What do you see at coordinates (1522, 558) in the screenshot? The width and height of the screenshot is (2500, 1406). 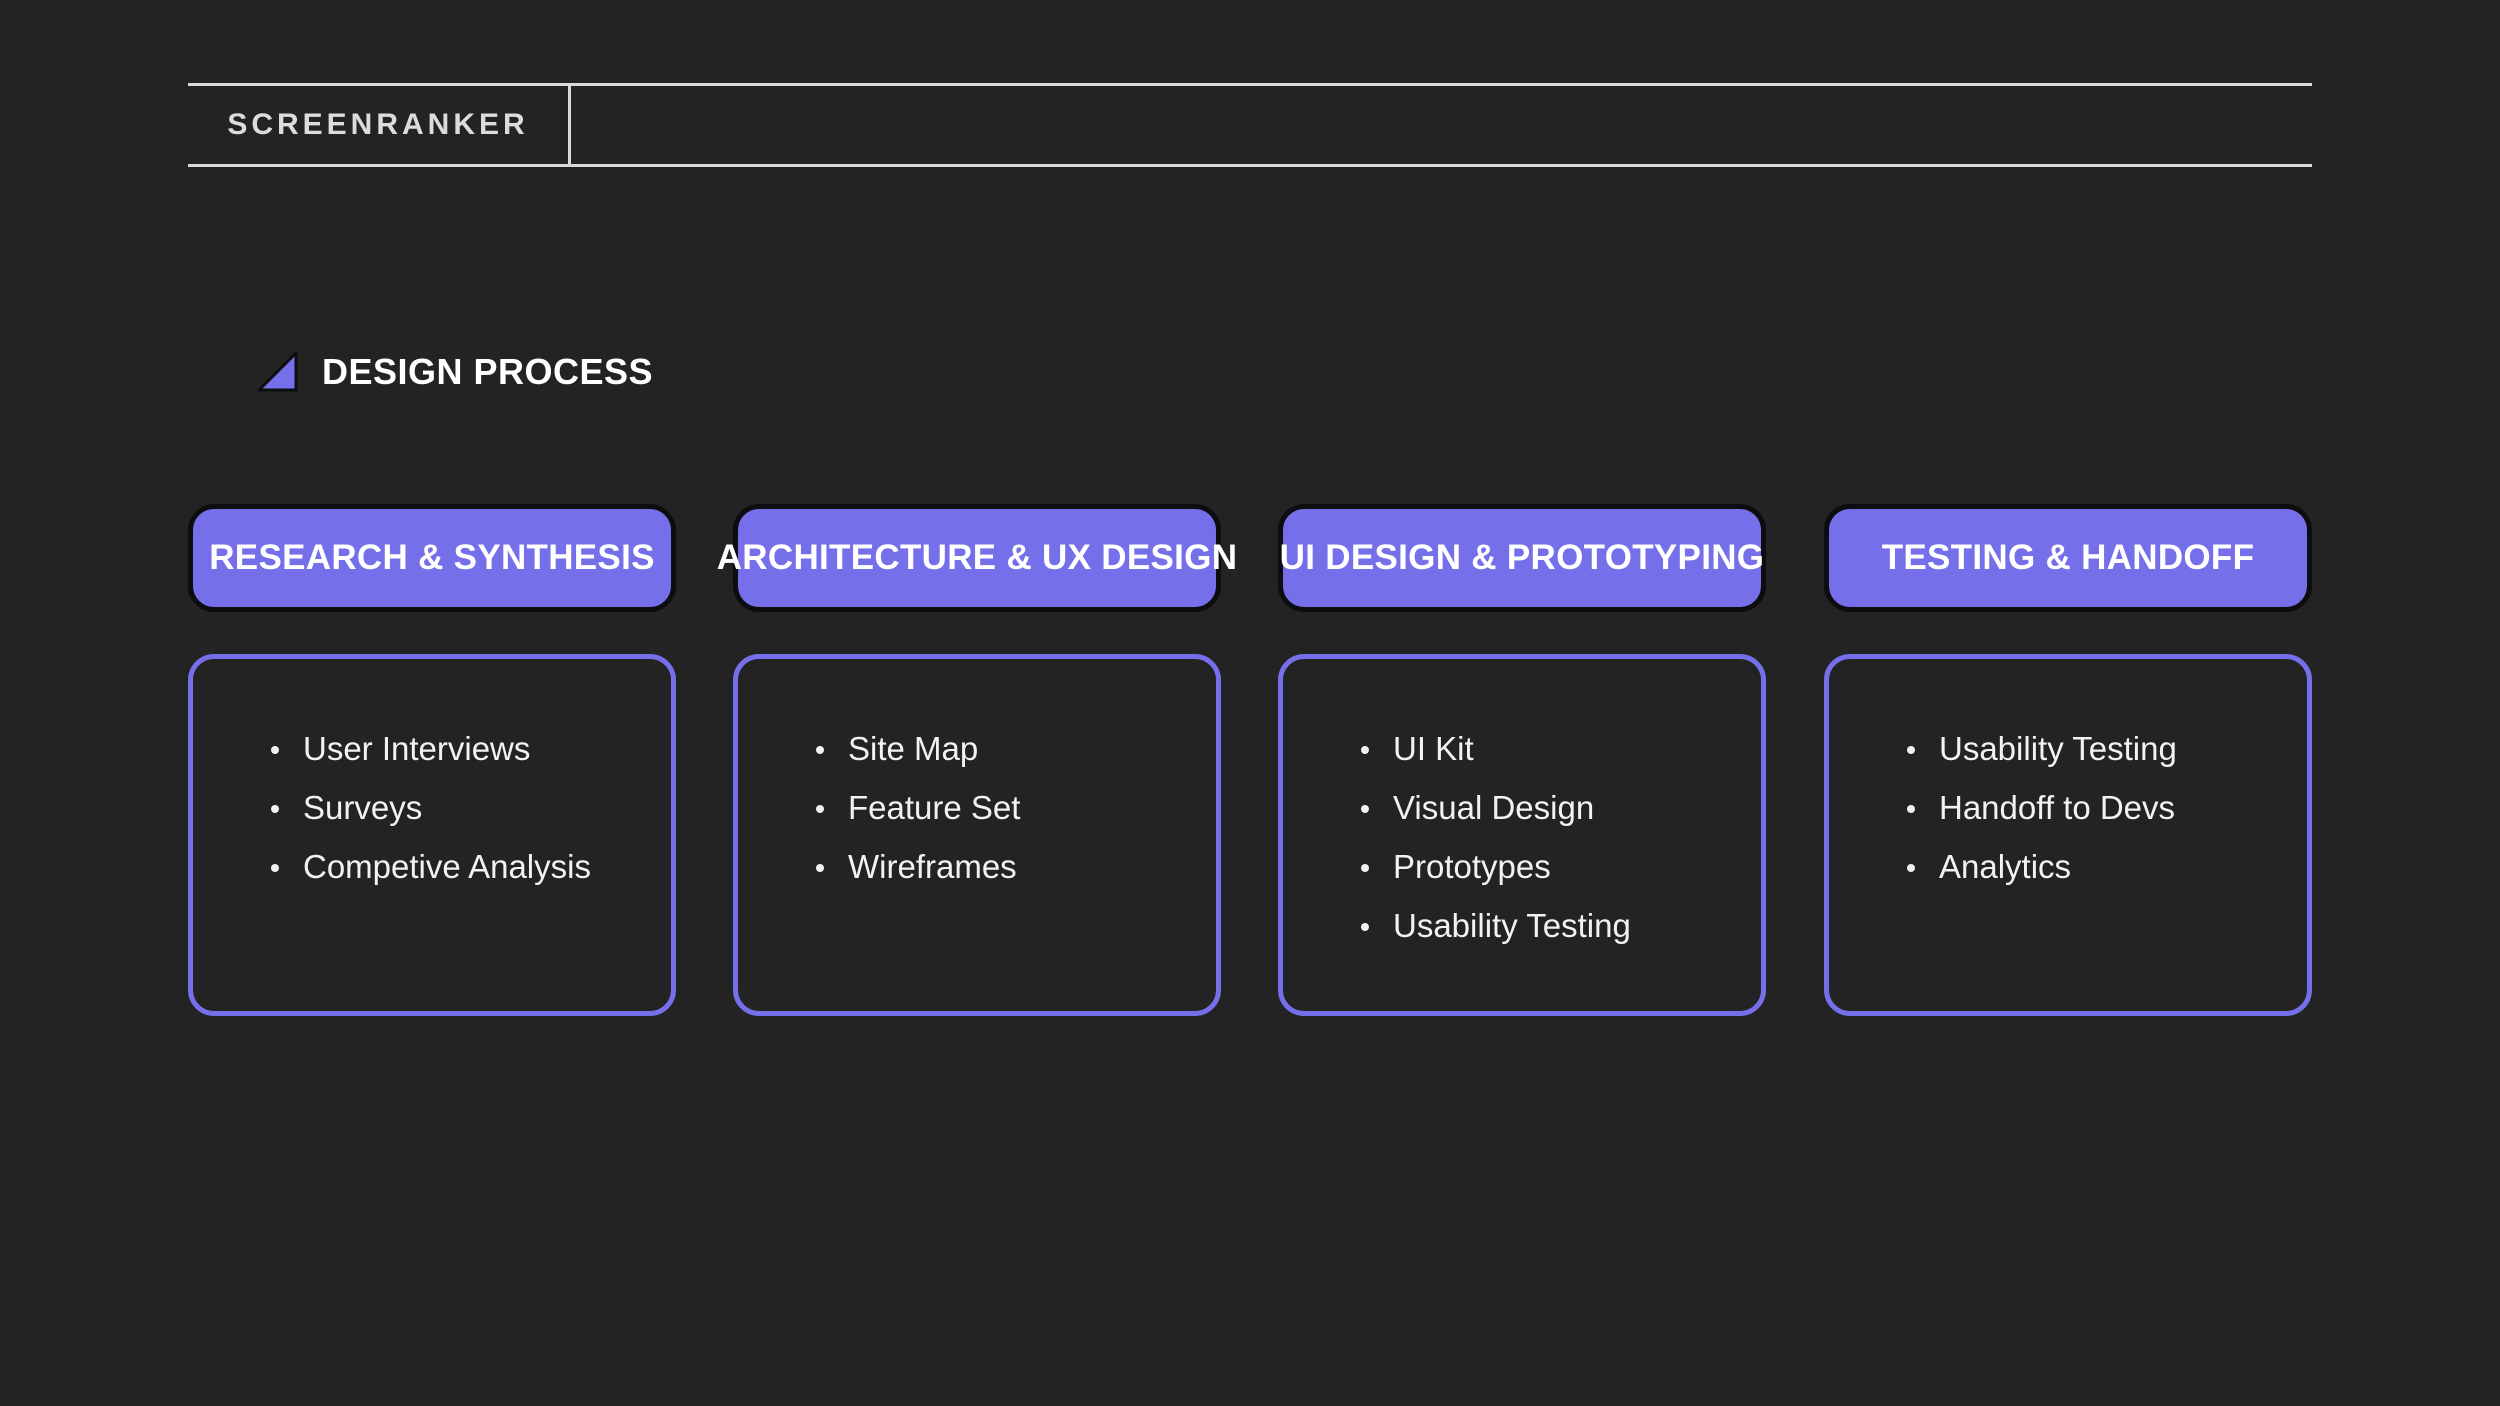 I see `phase-header-ui-design: UI DESIGN & PROTOTYPING` at bounding box center [1522, 558].